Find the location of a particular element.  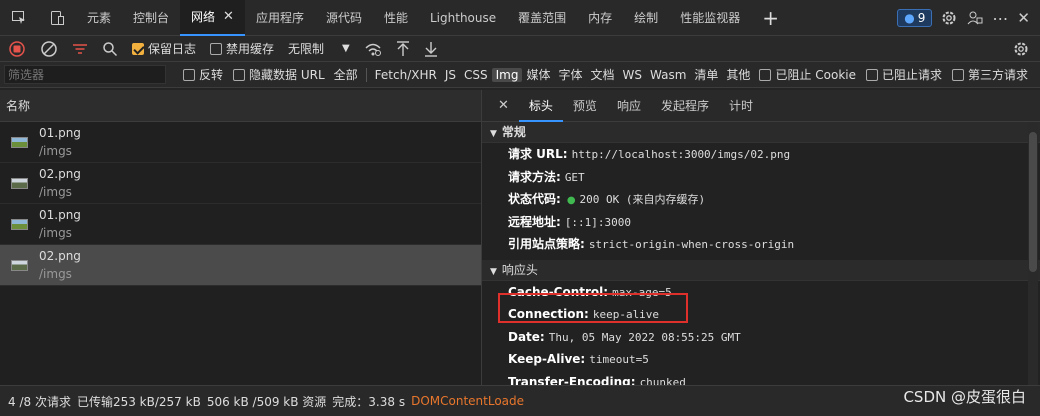

header-row: 请求方法: GET is located at coordinates (761, 177).